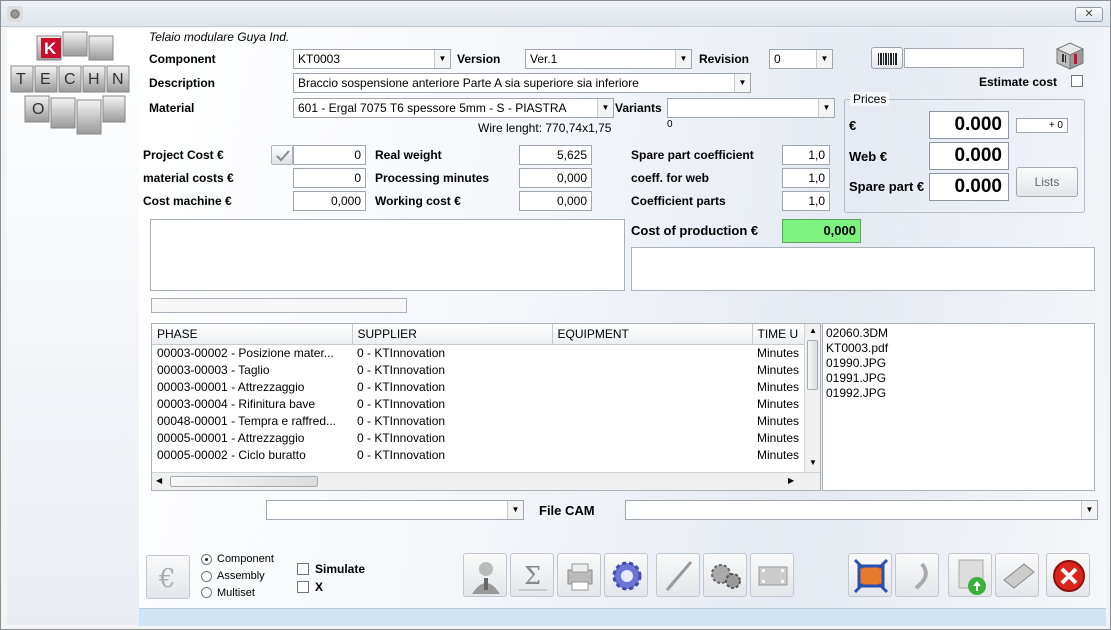 The image size is (1111, 630). Describe the element at coordinates (555, 155) in the screenshot. I see `real-weight-field: 5,625` at that location.